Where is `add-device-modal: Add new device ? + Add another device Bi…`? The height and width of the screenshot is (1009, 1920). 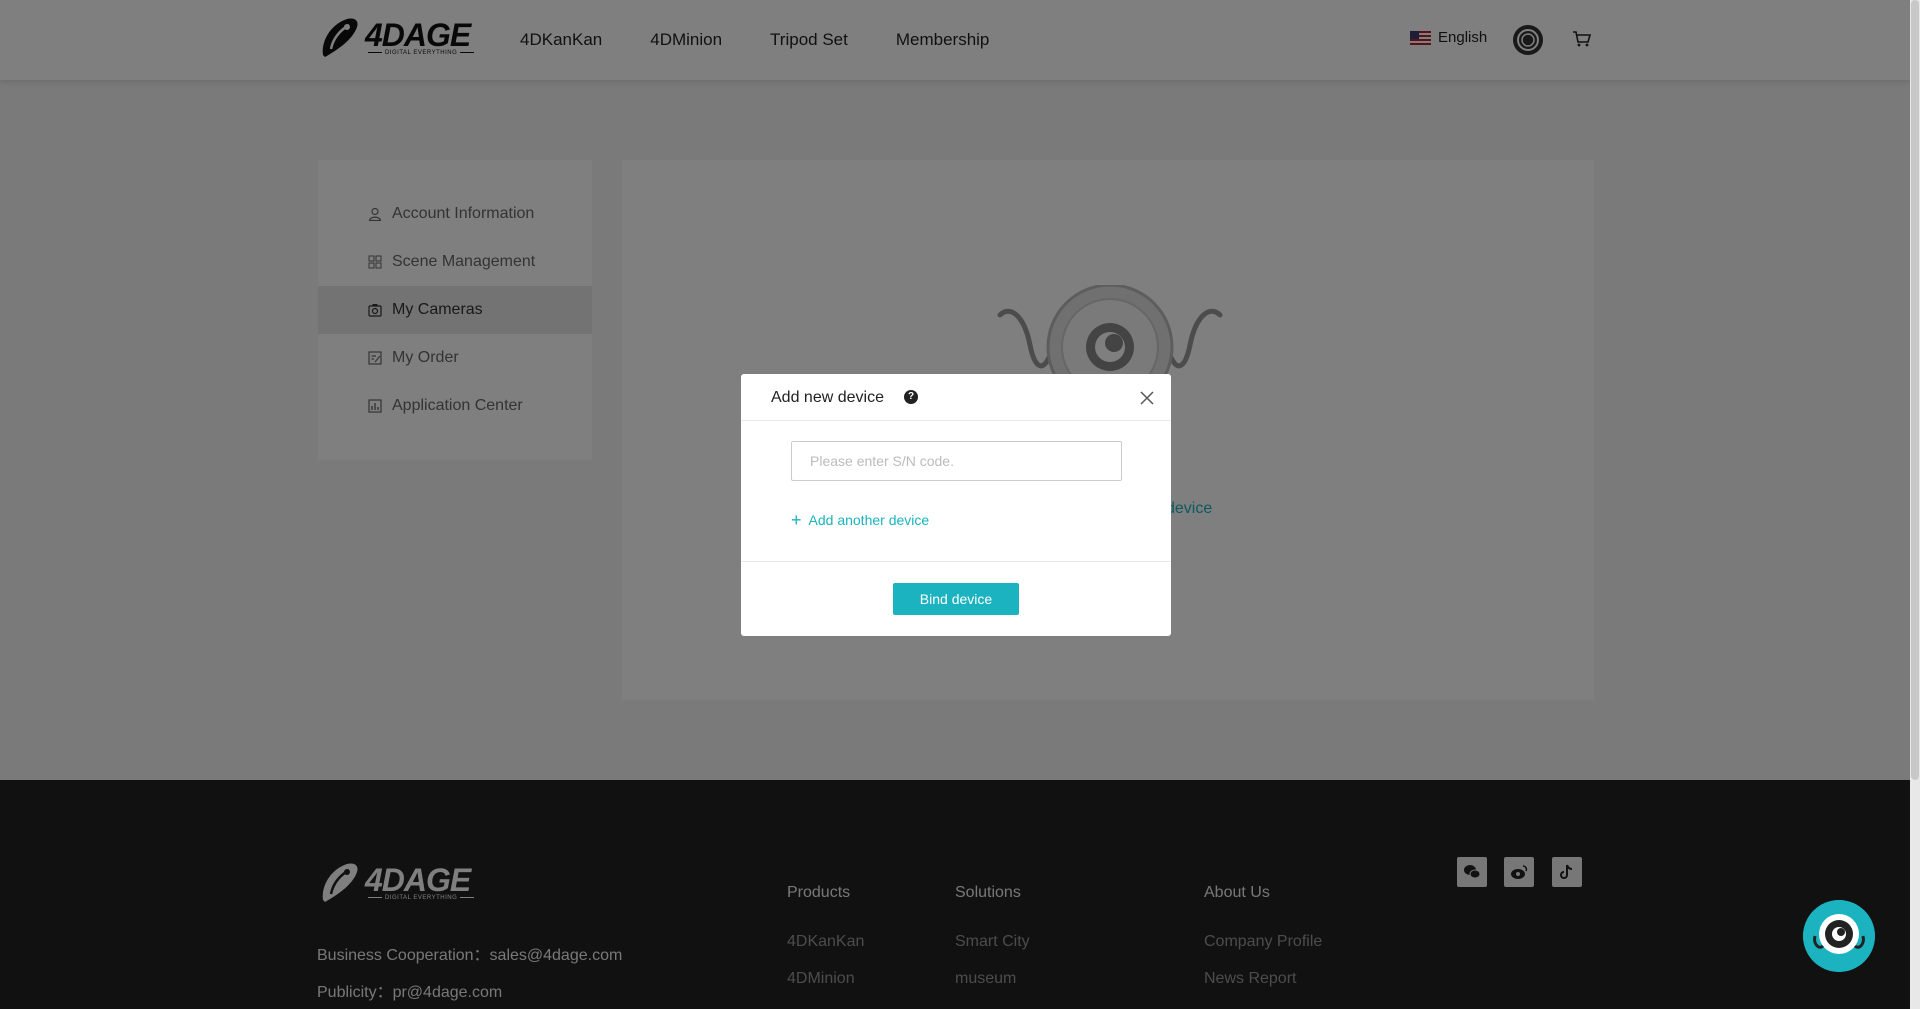
add-device-modal: Add new device ? + Add another device Bi… is located at coordinates (956, 505).